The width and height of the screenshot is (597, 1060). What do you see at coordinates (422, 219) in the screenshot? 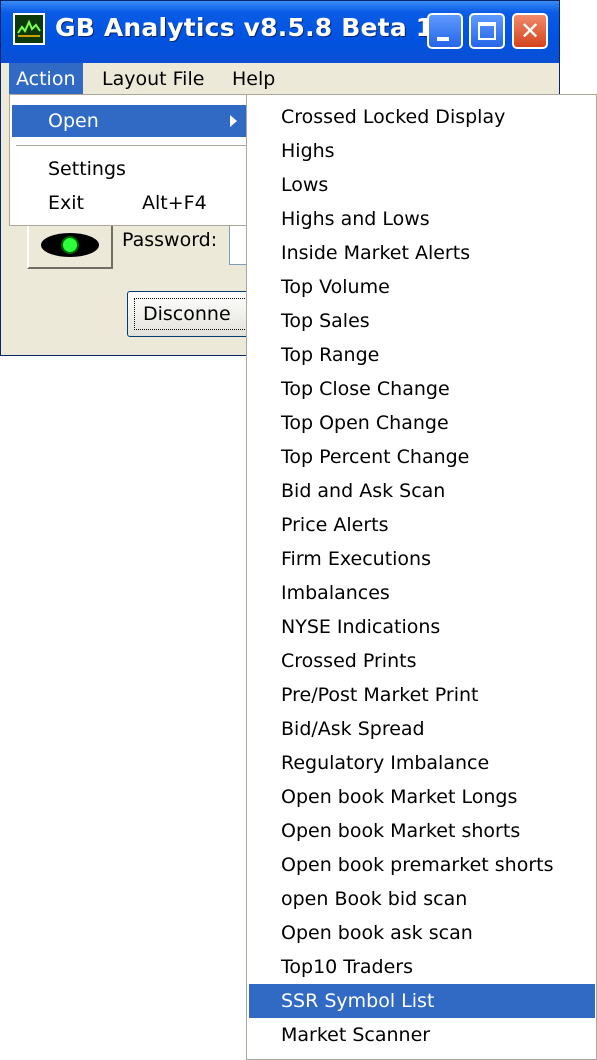
I see `submenu-item: Highs and Lows` at bounding box center [422, 219].